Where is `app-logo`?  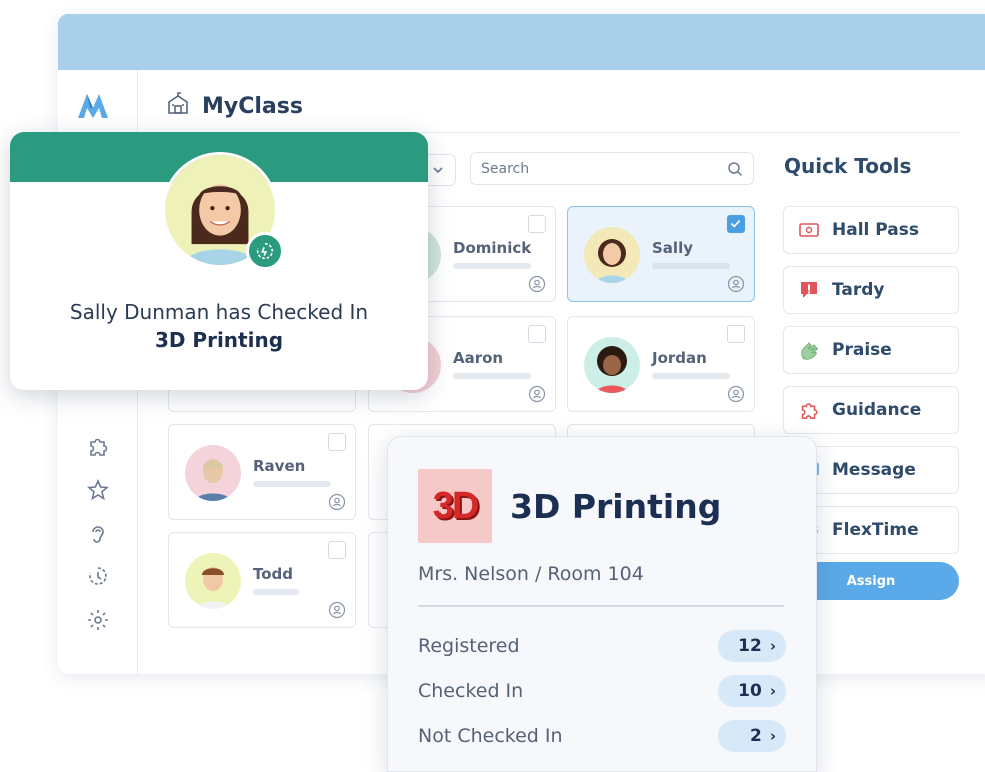 app-logo is located at coordinates (96, 105).